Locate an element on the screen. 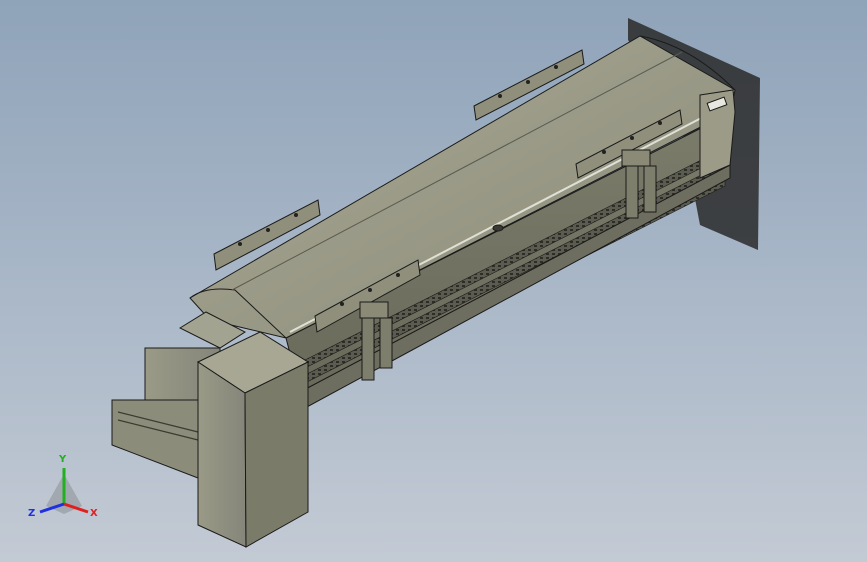  front-cover-side is located at coordinates (276, 454).